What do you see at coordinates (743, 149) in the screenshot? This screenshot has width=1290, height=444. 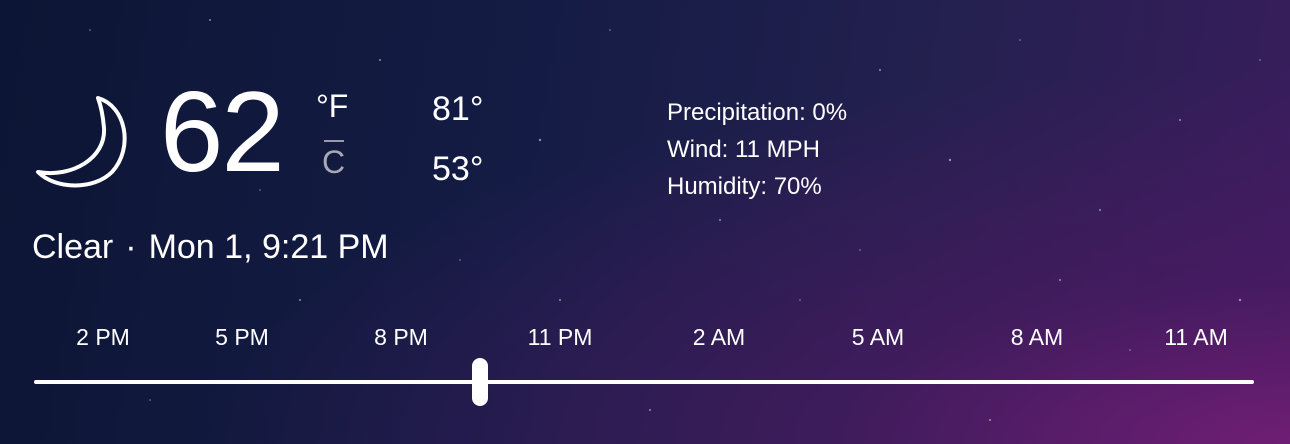 I see `wind-text: Wind: 11 MPH` at bounding box center [743, 149].